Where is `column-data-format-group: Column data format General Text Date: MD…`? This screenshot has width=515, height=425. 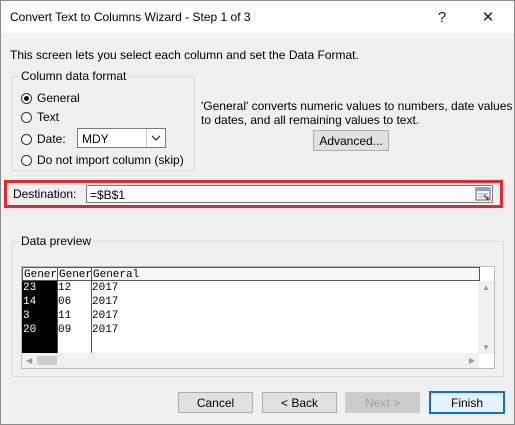 column-data-format-group: Column data format General Text Date: MD… is located at coordinates (103, 120).